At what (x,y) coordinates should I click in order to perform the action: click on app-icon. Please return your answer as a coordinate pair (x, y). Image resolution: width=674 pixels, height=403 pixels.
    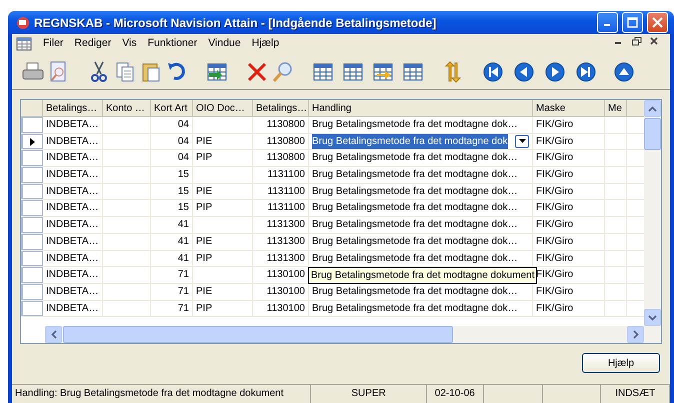
    Looking at the image, I should click on (23, 23).